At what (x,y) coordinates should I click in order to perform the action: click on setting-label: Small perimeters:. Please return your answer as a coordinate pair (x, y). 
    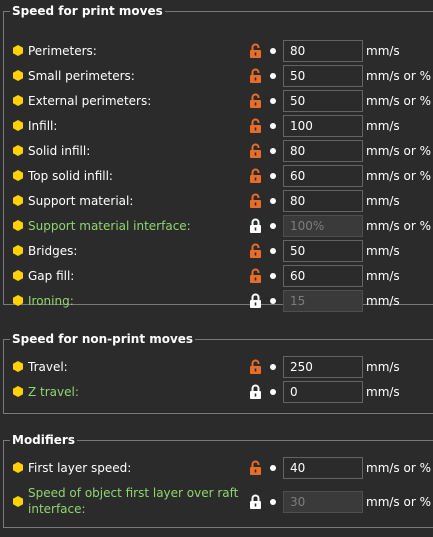
    Looking at the image, I should click on (81, 76).